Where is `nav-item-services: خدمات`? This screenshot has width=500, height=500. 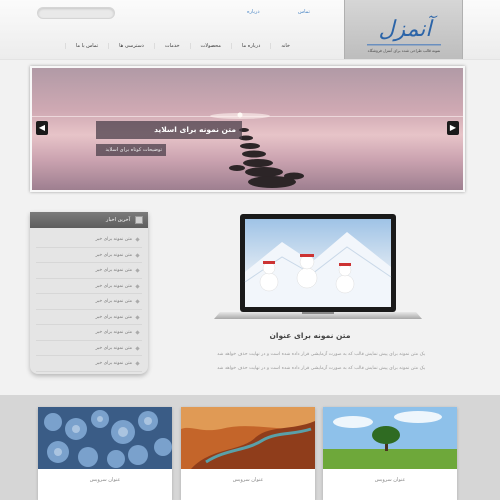
nav-item-services: خدمات is located at coordinates (171, 46).